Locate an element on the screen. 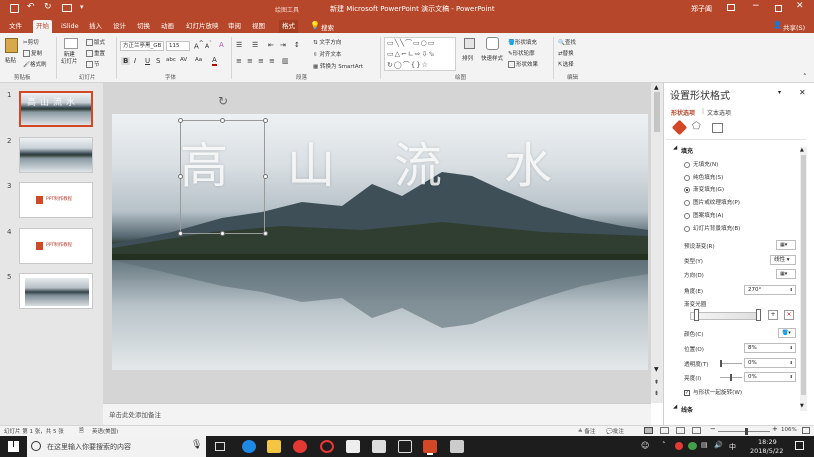 This screenshot has height=457, width=814. screenshot-app-icon is located at coordinates (379, 446).